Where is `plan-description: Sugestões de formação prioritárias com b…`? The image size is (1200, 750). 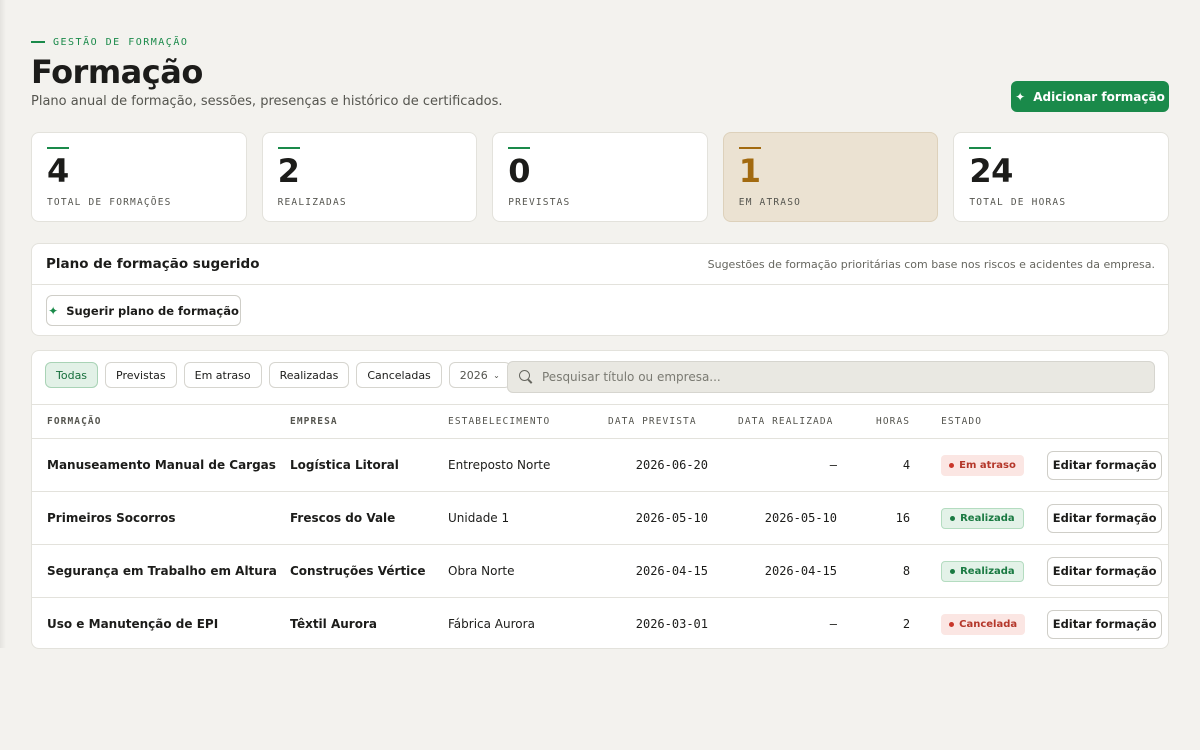
plan-description: Sugestões de formação prioritárias com b… is located at coordinates (931, 264).